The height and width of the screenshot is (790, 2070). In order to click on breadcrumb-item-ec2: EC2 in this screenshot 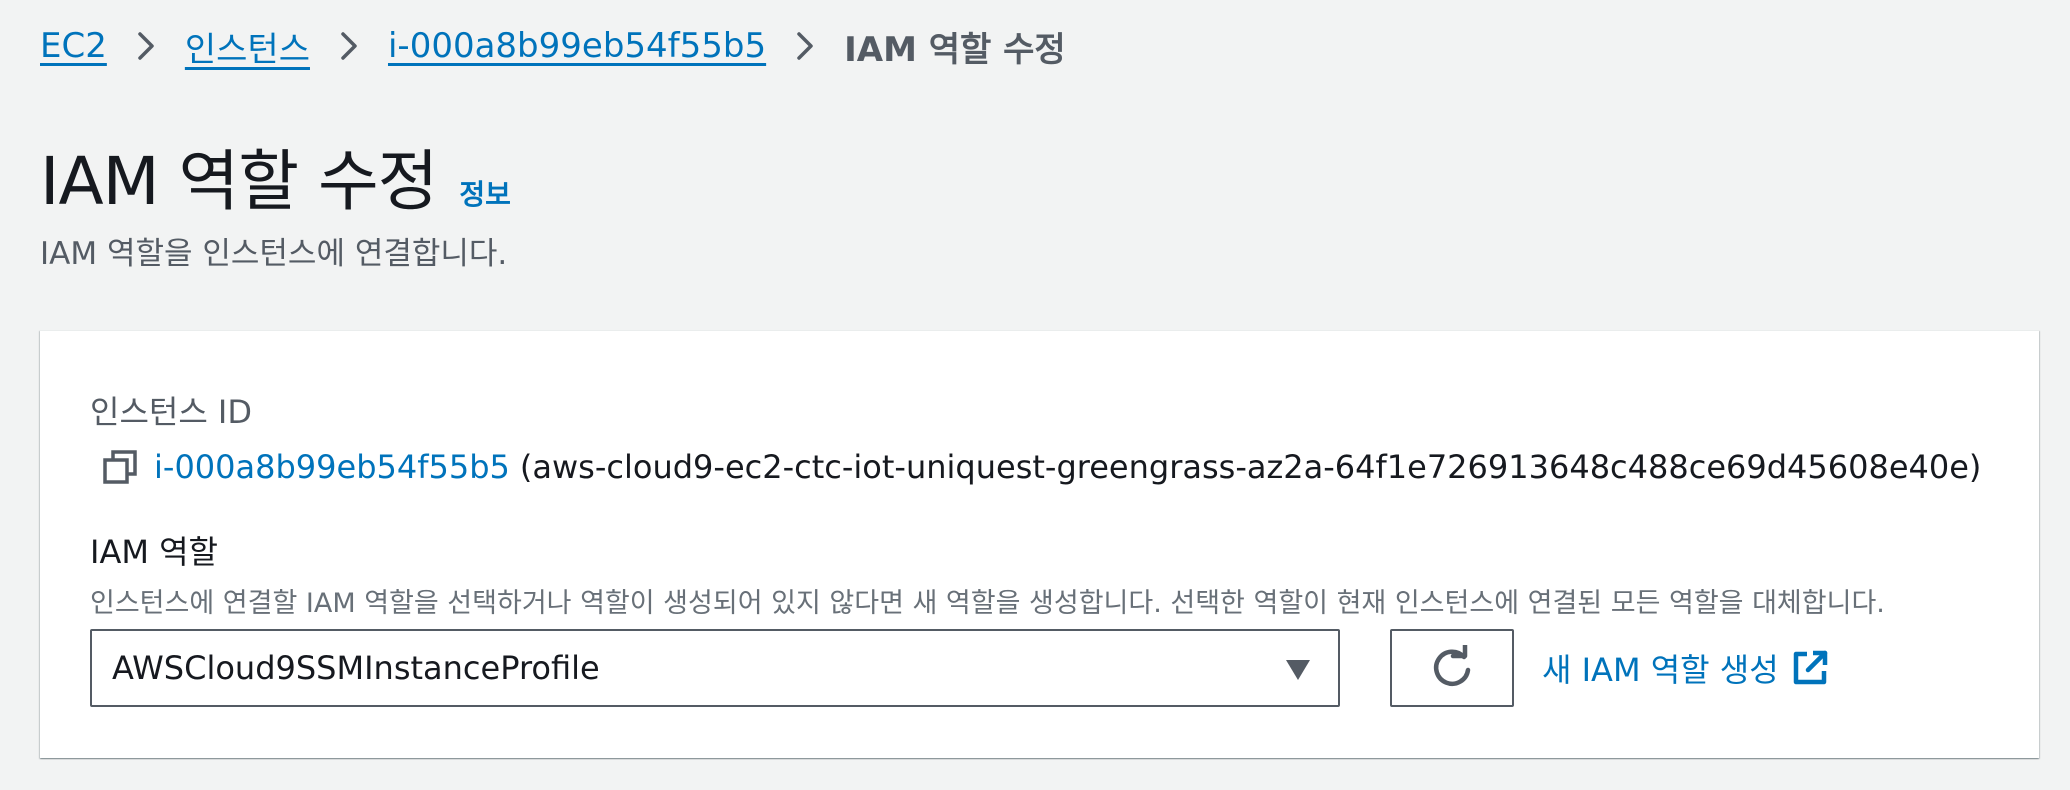, I will do `click(73, 46)`.